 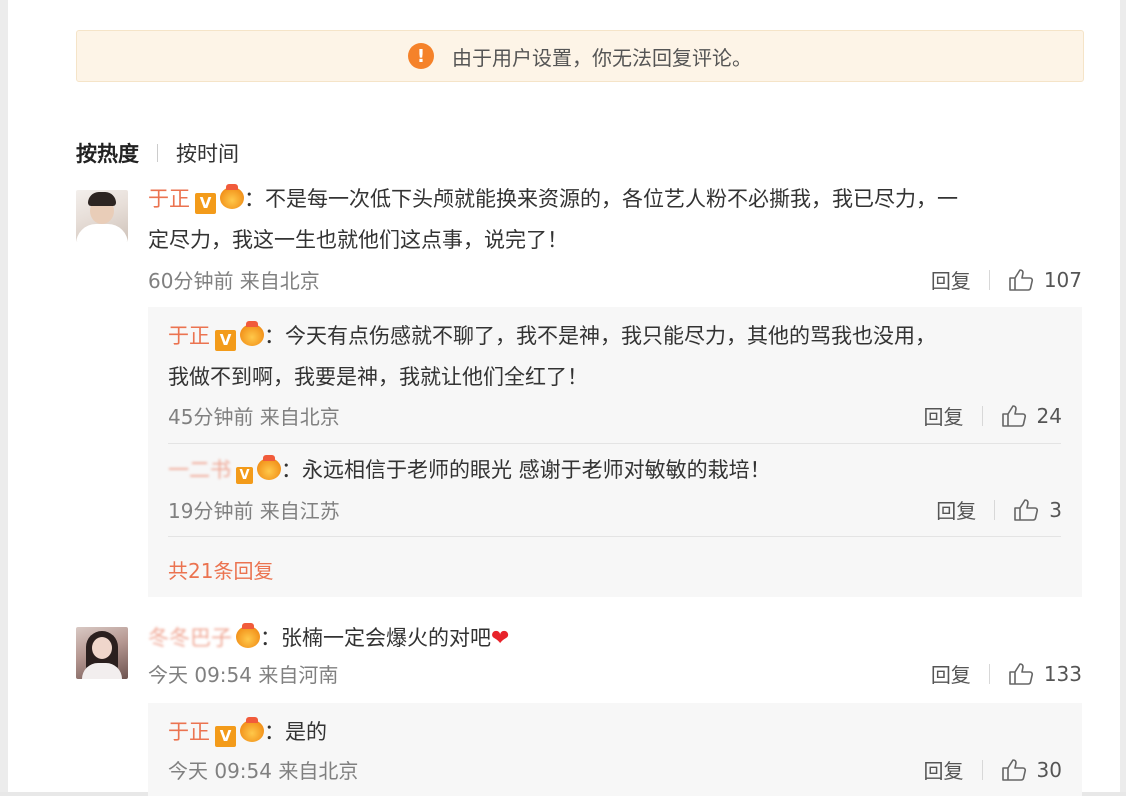 What do you see at coordinates (254, 417) in the screenshot?
I see `reply-meta: 45分钟前 来自北京` at bounding box center [254, 417].